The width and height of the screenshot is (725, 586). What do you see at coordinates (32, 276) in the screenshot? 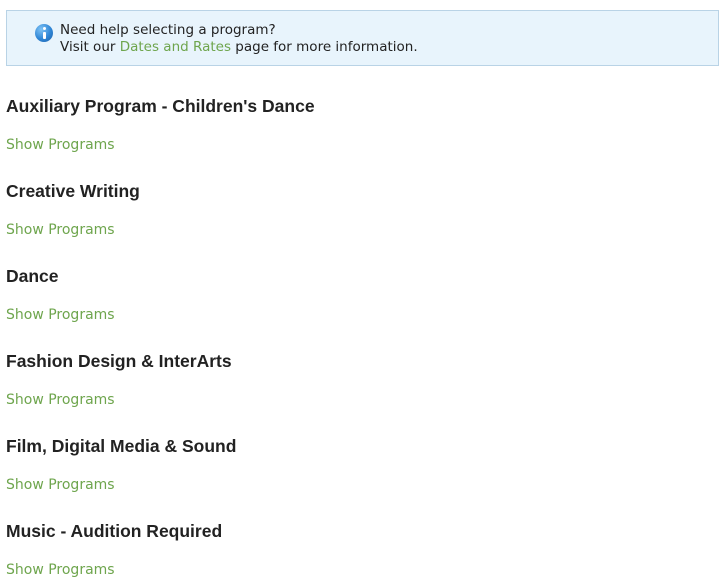
I see `category-title: Dance` at bounding box center [32, 276].